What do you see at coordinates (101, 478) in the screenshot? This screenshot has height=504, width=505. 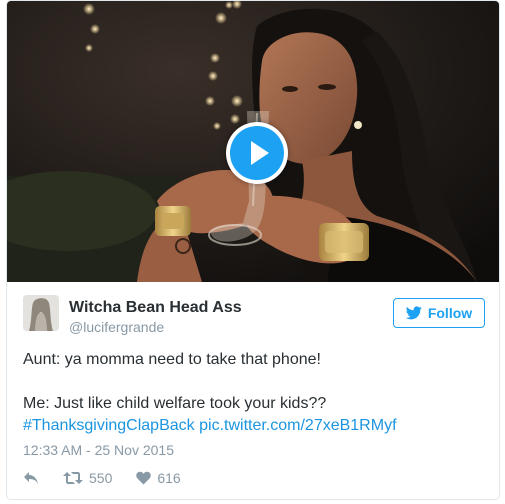 I see `retweet-count: 550` at bounding box center [101, 478].